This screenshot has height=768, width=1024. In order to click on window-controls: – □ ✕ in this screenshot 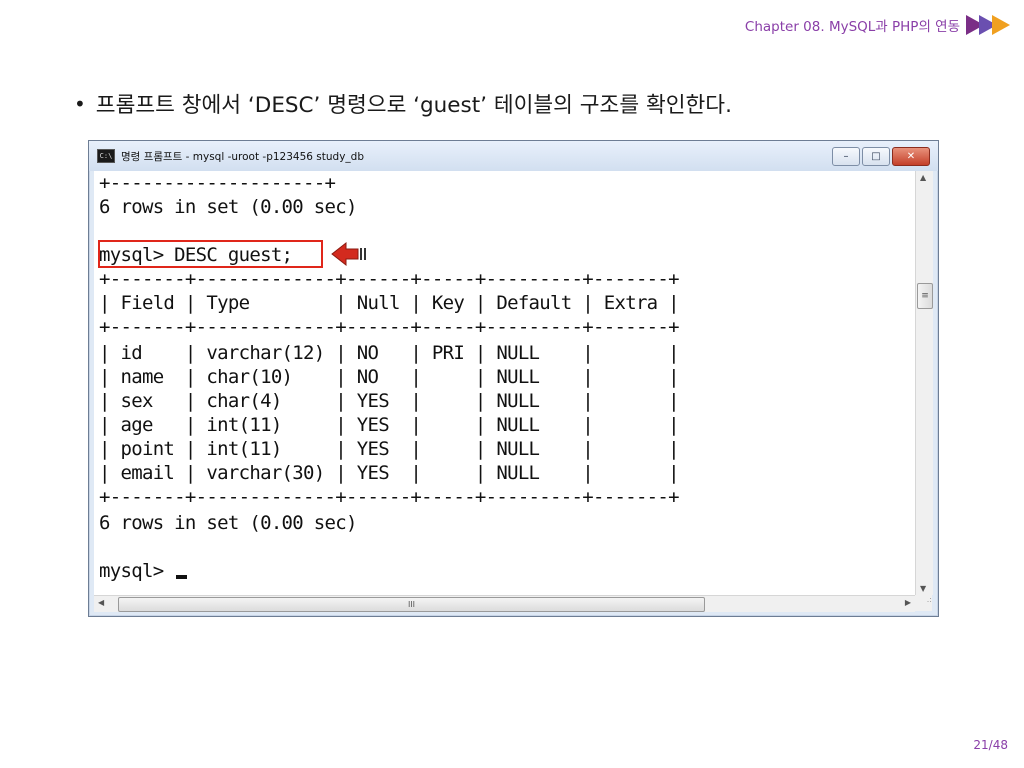, I will do `click(881, 156)`.